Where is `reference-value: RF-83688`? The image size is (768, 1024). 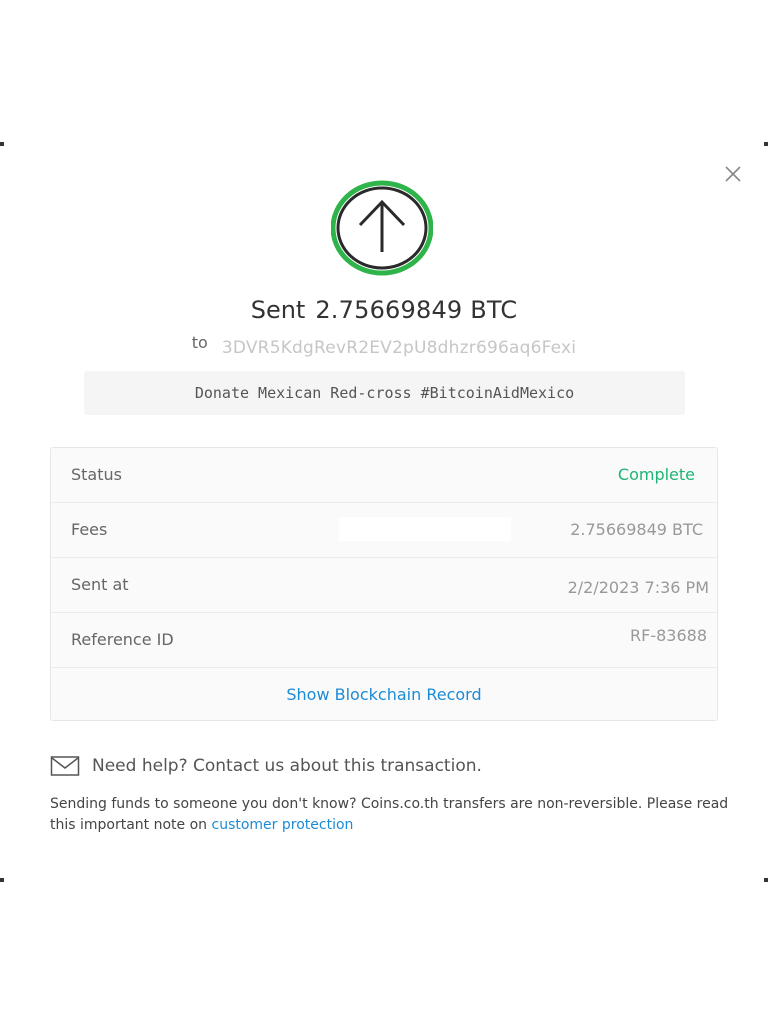 reference-value: RF-83688 is located at coordinates (668, 635).